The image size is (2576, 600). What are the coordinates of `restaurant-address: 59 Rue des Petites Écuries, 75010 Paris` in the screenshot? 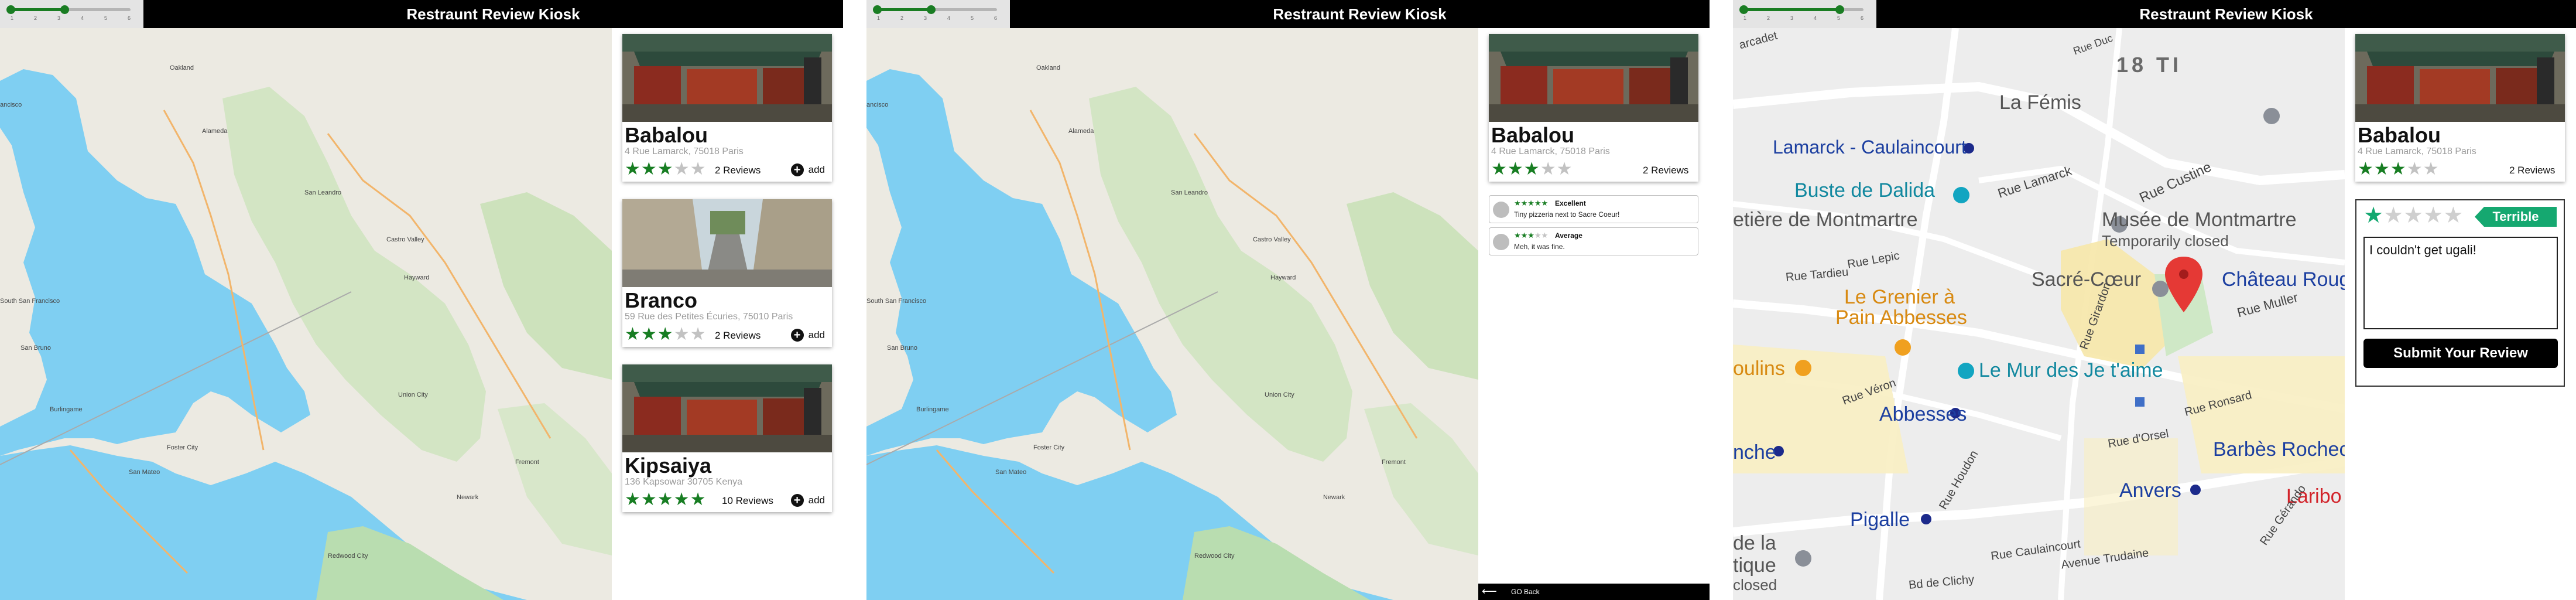 It's located at (709, 317).